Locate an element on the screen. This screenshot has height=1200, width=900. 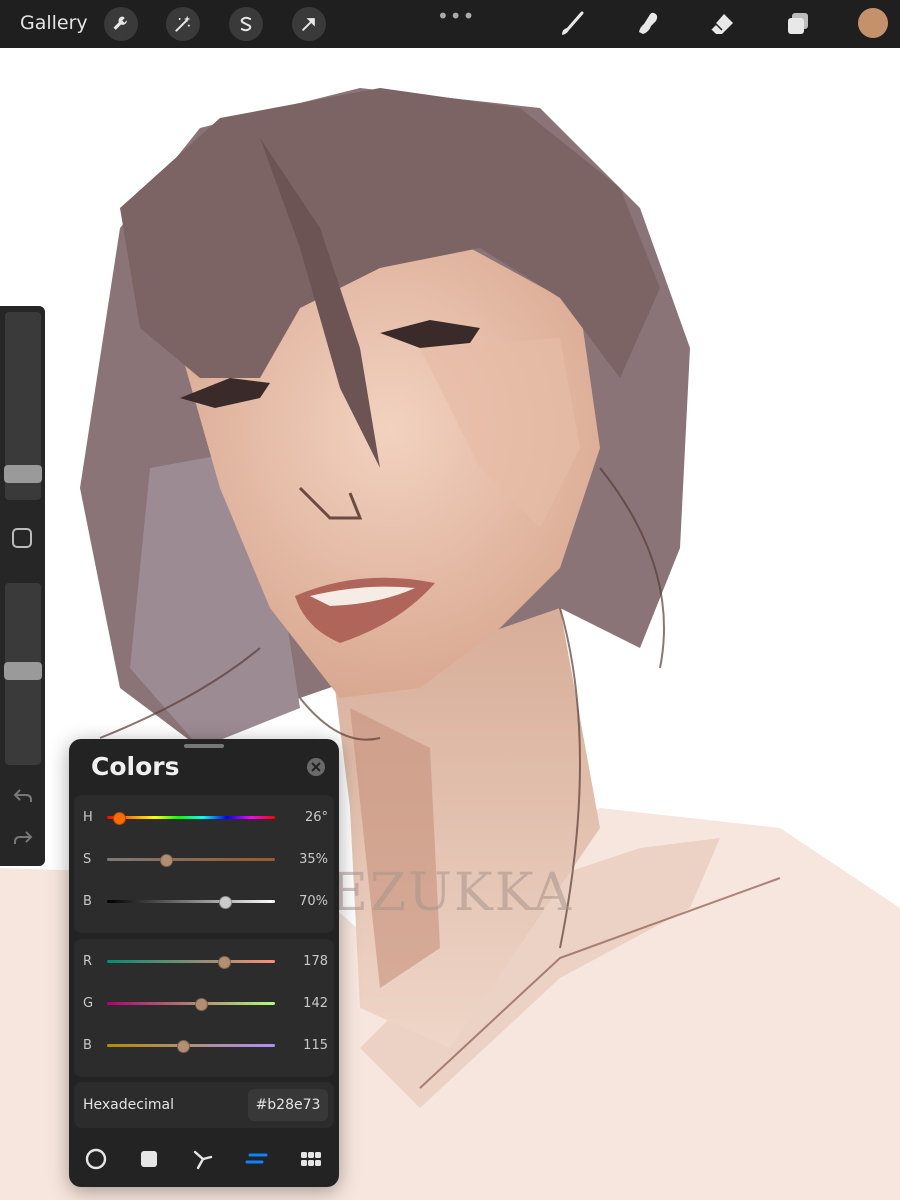
left-sidebar is located at coordinates (22, 586).